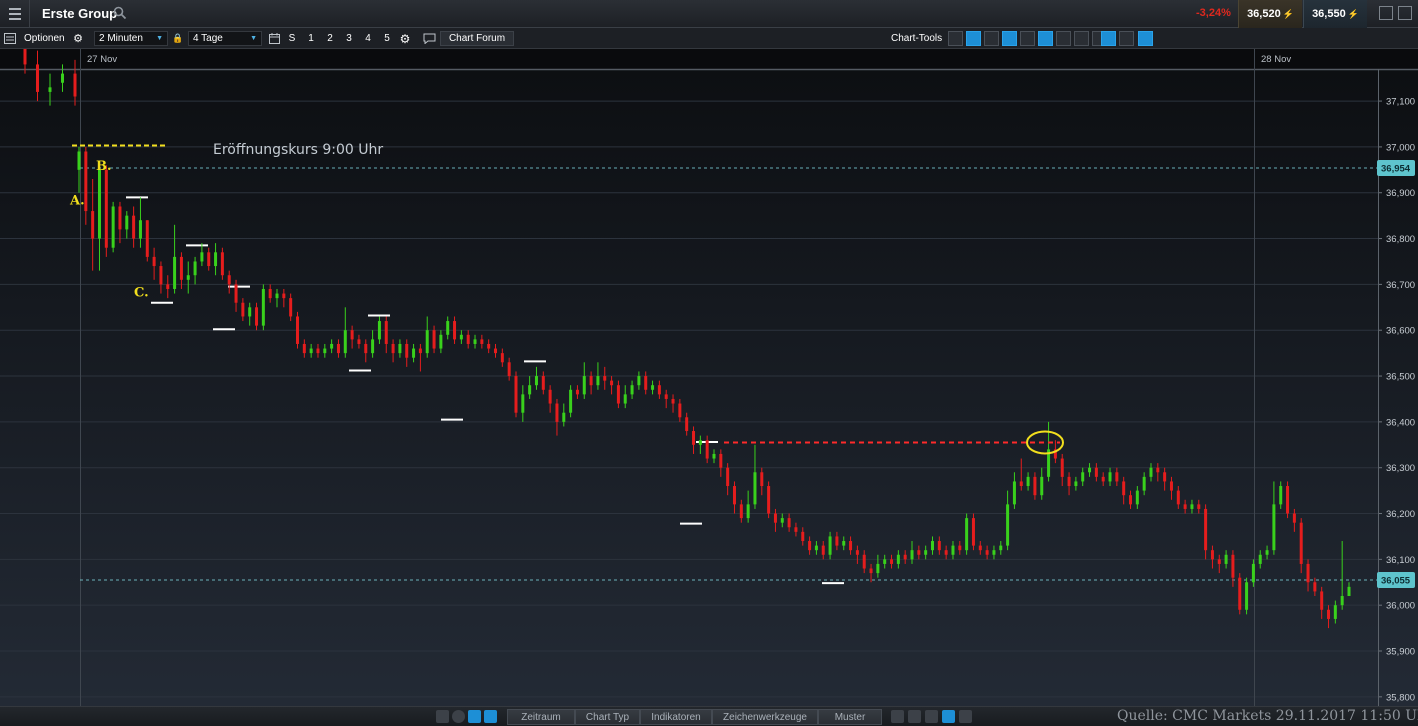 The width and height of the screenshot is (1418, 726). I want to click on block-icon, so click(458, 716).